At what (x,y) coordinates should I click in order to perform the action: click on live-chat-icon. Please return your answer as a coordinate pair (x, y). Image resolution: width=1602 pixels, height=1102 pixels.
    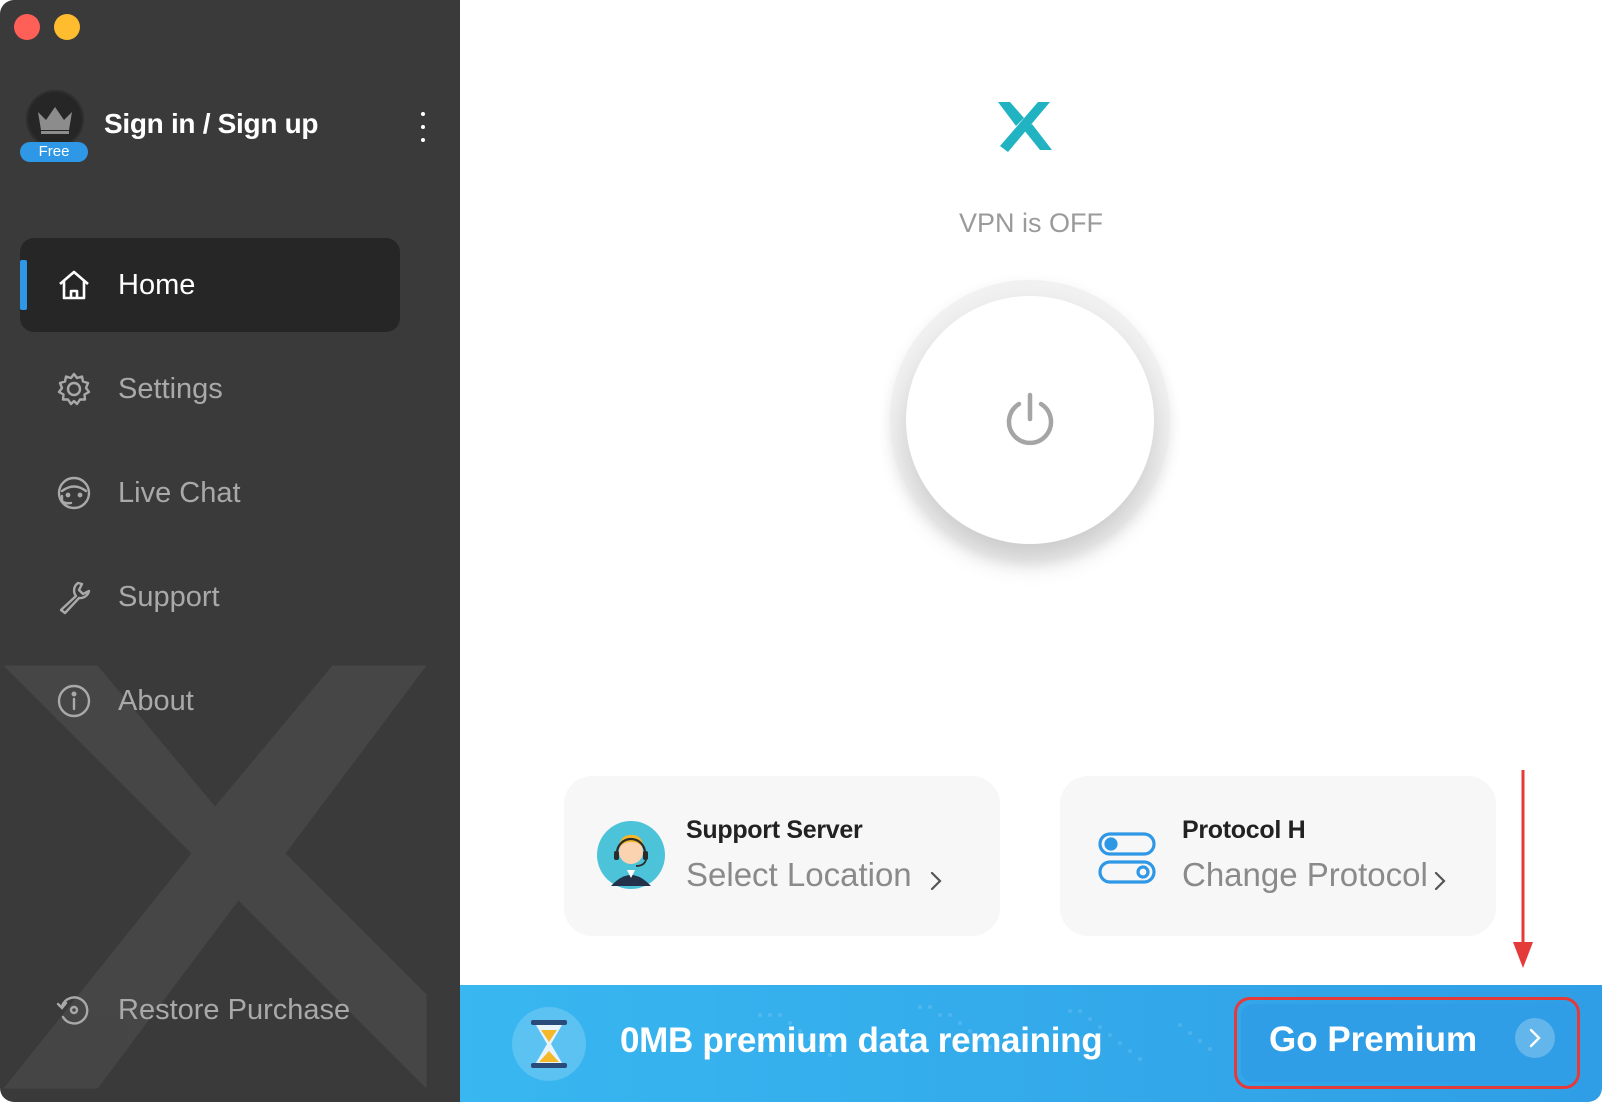
    Looking at the image, I should click on (74, 493).